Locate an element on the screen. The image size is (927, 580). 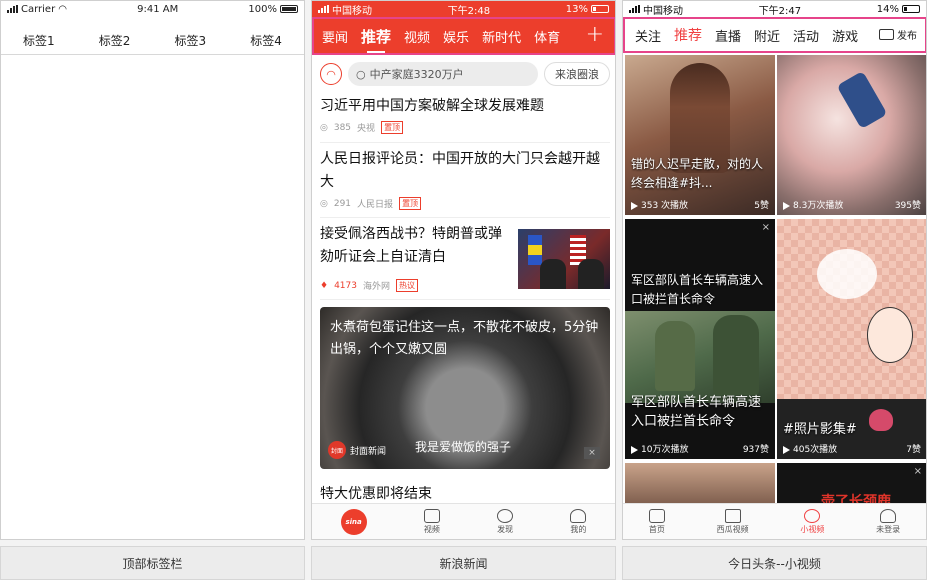
nav-item: 娱乐 is located at coordinates (456, 36).